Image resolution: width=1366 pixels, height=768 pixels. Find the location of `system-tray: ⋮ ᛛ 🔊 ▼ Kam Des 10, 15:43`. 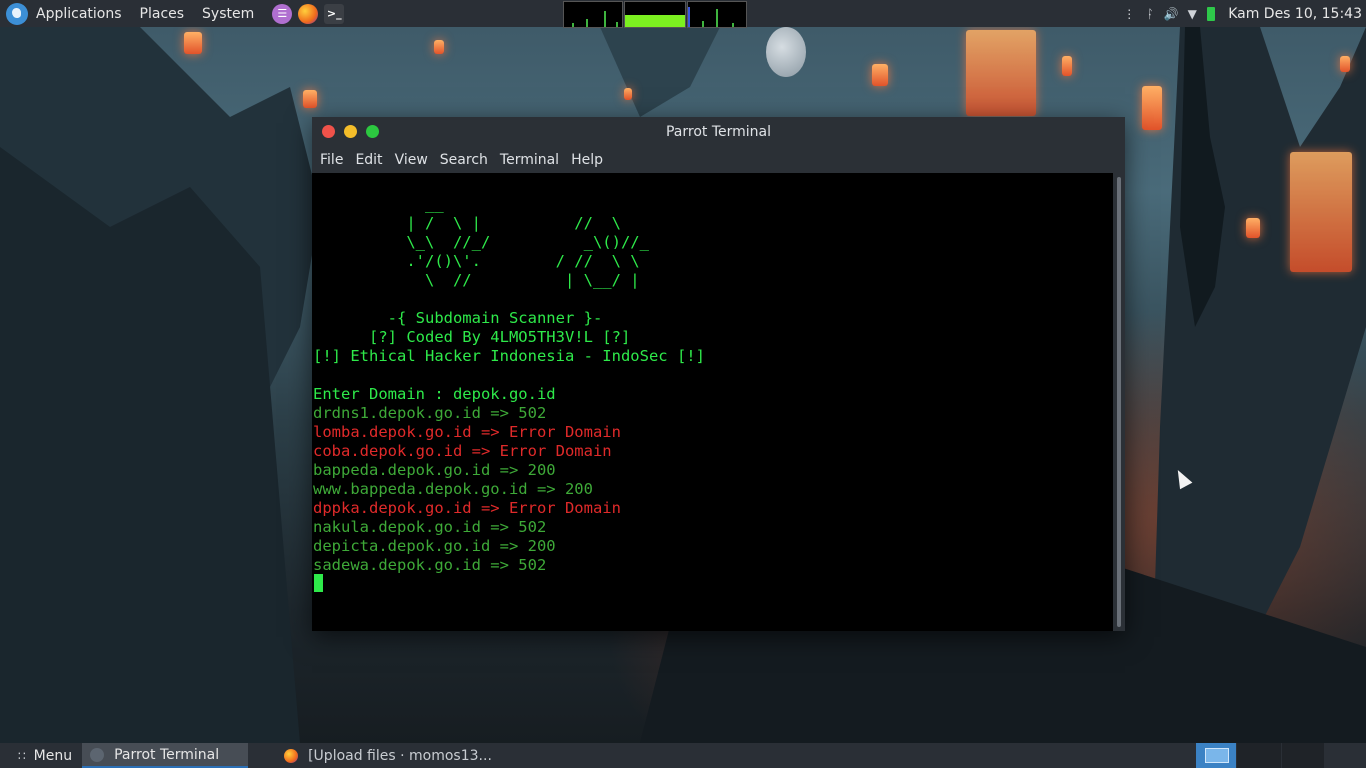

system-tray: ⋮ ᛛ 🔊 ▼ Kam Des 10, 15:43 is located at coordinates (1242, 13).